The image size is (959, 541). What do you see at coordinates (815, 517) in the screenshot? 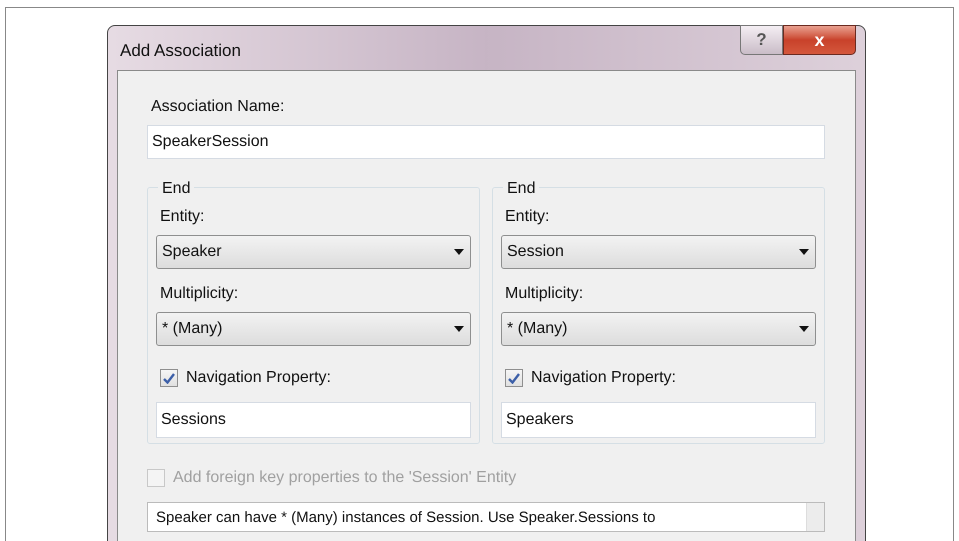
I see `scrollbar` at bounding box center [815, 517].